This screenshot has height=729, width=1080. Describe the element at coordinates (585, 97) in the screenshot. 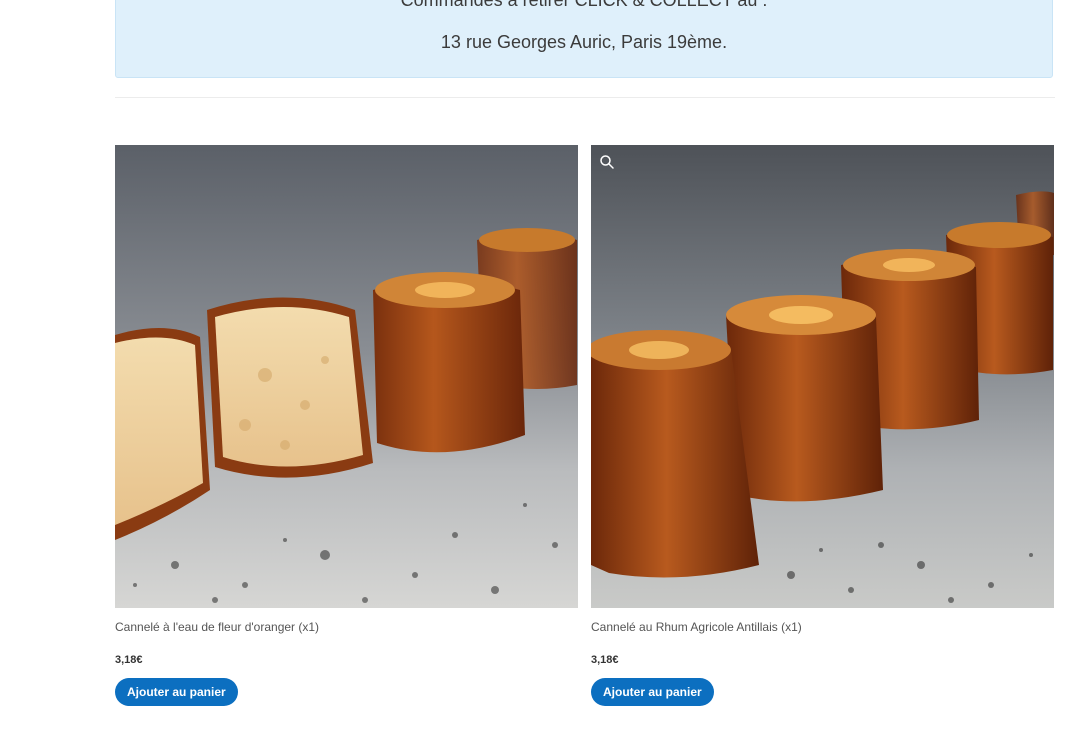

I see `divider` at that location.